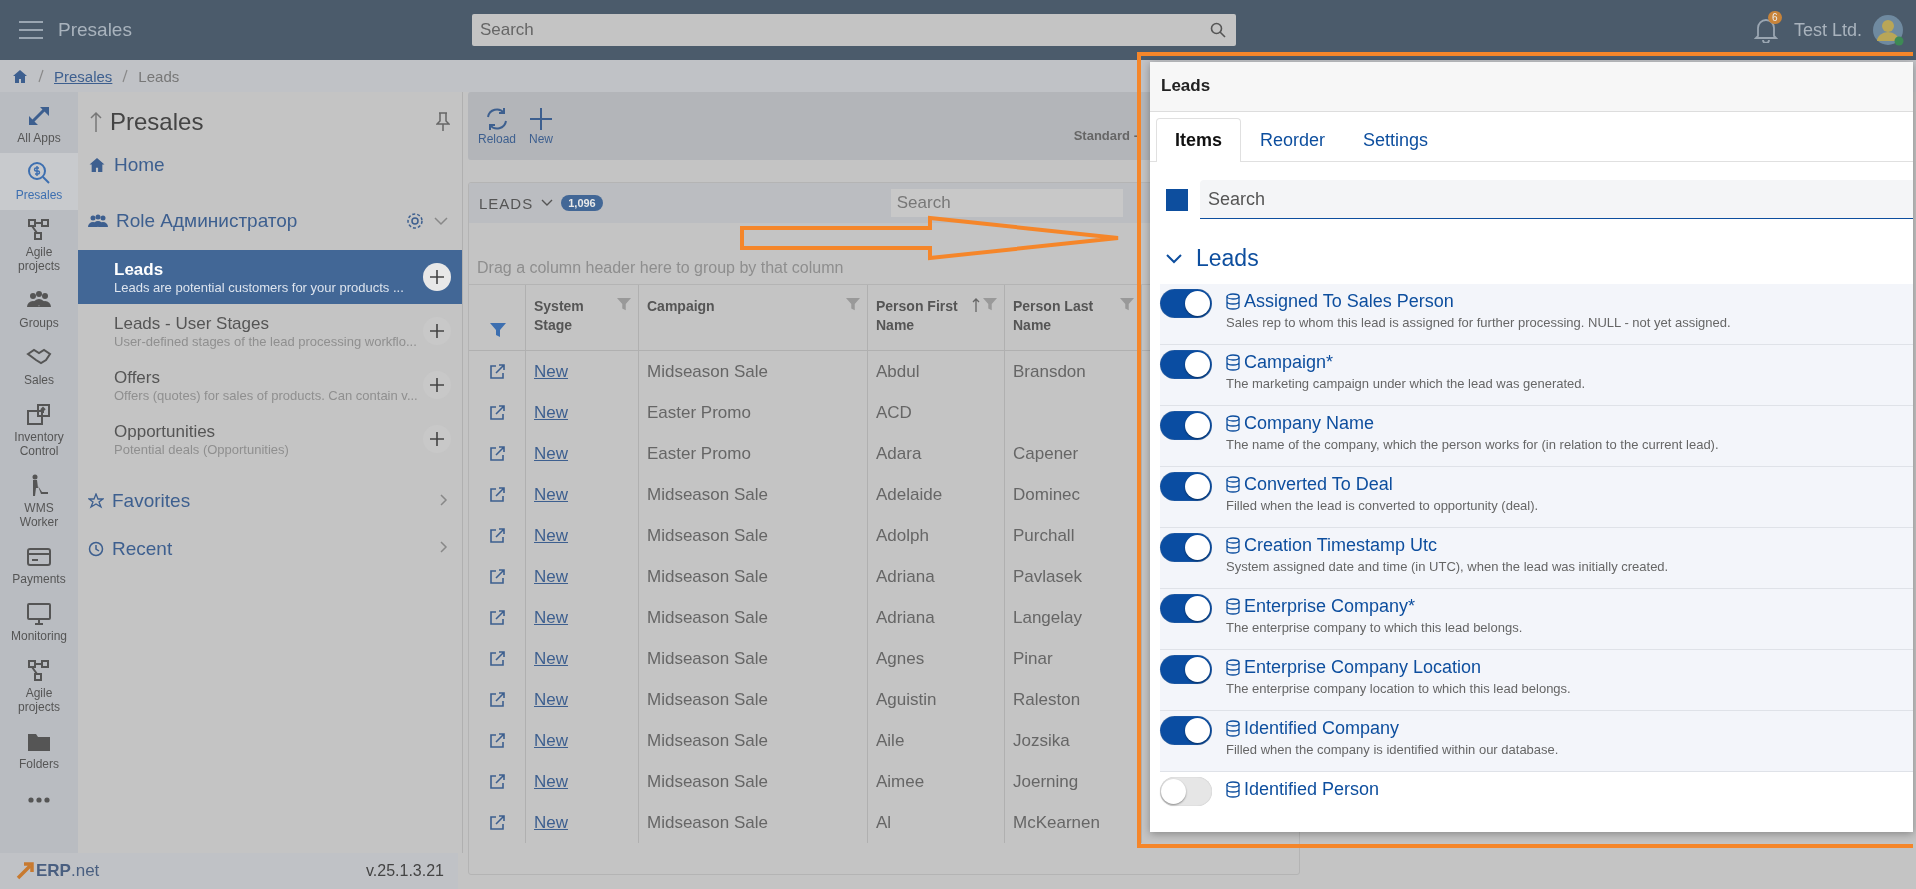 This screenshot has height=889, width=1916. I want to click on column-header: Person First Name, so click(936, 318).